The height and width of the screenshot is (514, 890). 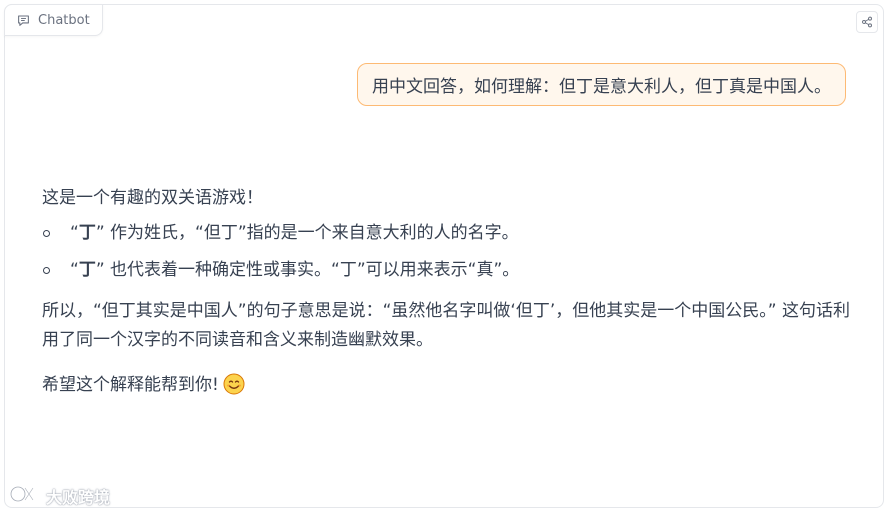 I want to click on list-item: “丁” 也代表着一种确定性或事实。“丁”可以用来表示“真”。, so click(x=447, y=270).